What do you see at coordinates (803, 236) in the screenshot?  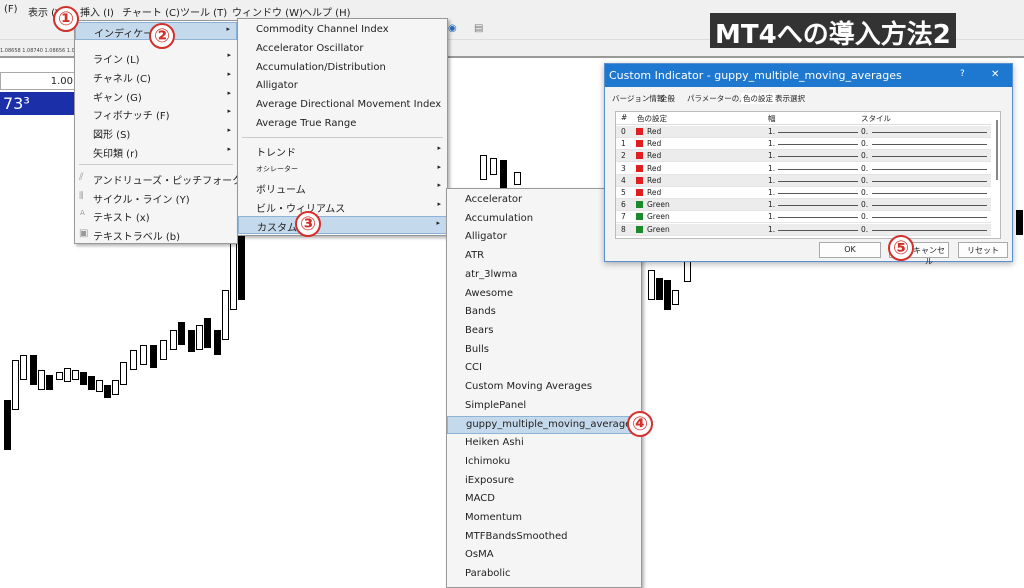 I see `table-row: 9 Green 1. 0.` at bounding box center [803, 236].